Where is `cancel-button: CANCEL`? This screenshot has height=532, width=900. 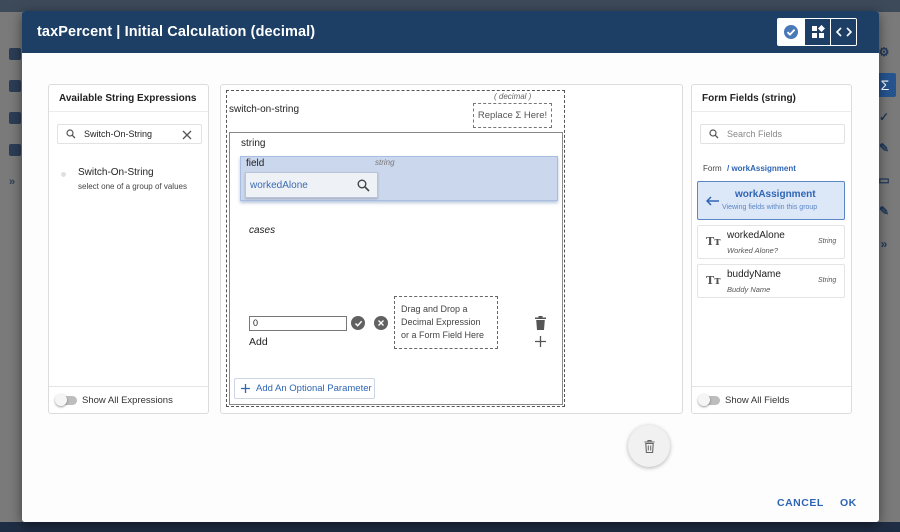
cancel-button: CANCEL is located at coordinates (800, 503).